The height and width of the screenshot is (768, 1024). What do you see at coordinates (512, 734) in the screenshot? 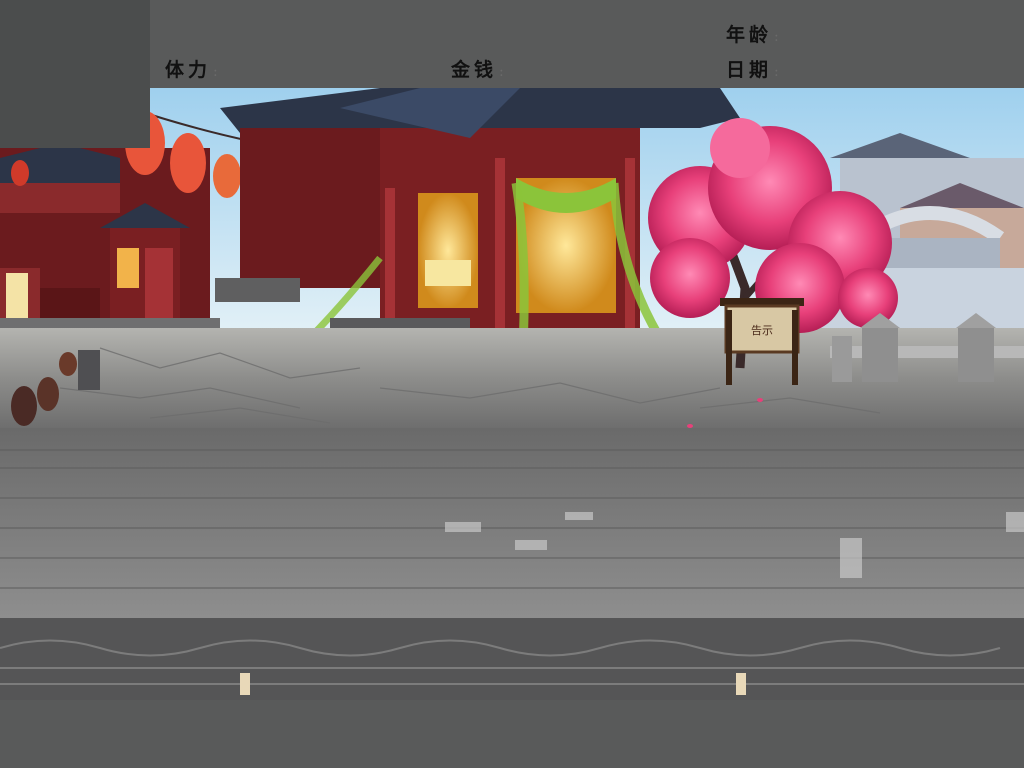
I see `bottom-bar` at bounding box center [512, 734].